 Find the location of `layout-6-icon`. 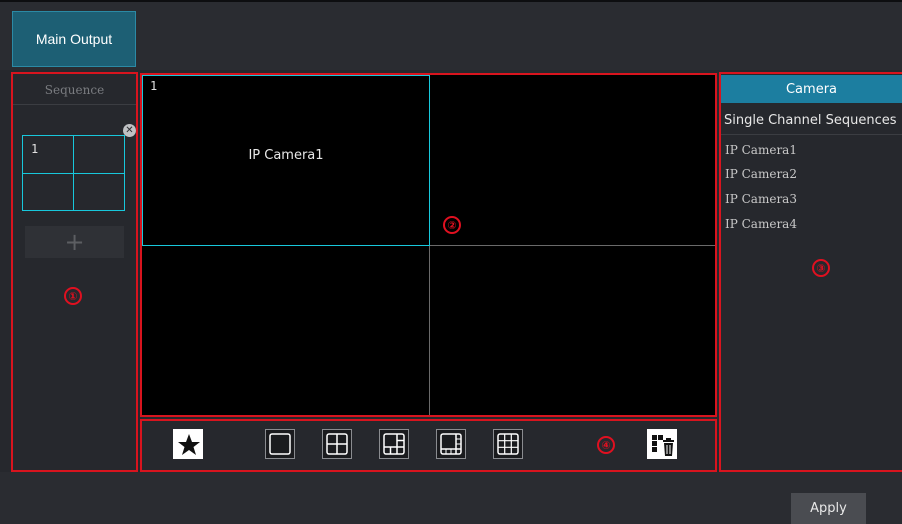

layout-6-icon is located at coordinates (394, 444).